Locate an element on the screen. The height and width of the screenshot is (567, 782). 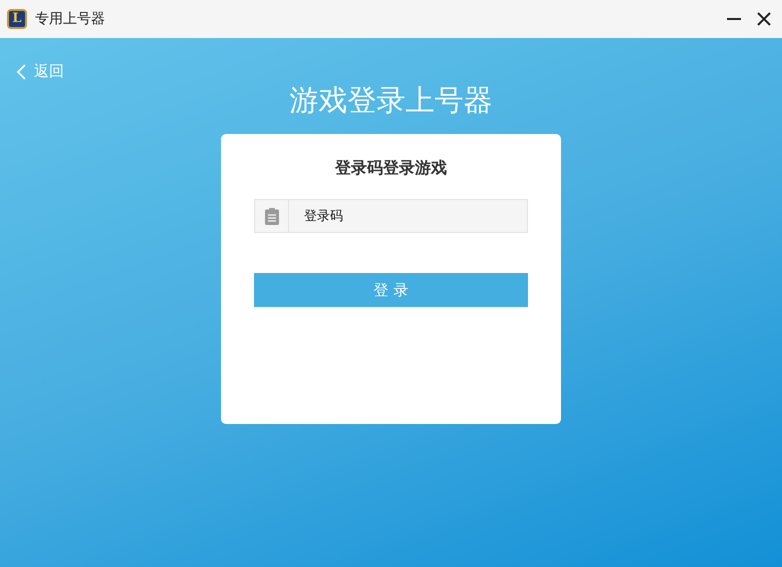
login-code-input: 登录码 is located at coordinates (408, 216).